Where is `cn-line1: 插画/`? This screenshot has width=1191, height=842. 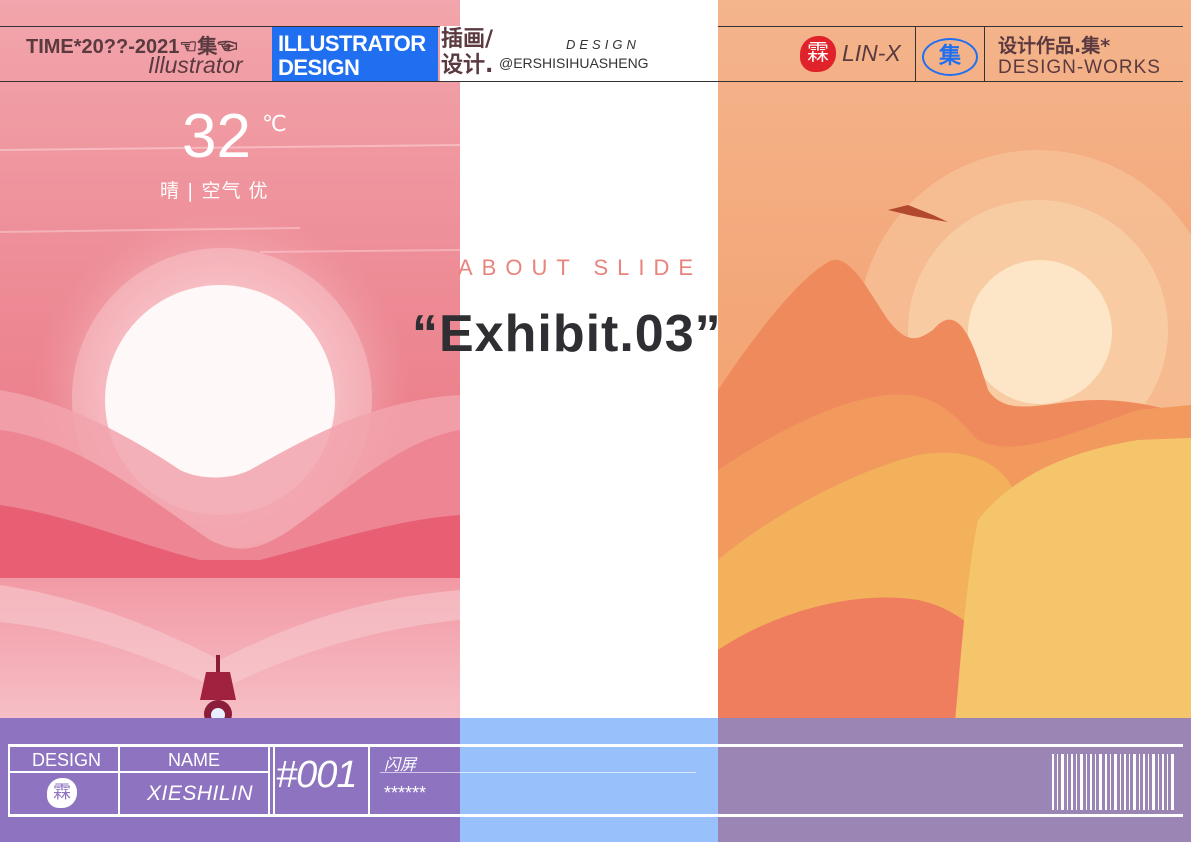 cn-line1: 插画/ is located at coordinates (467, 39).